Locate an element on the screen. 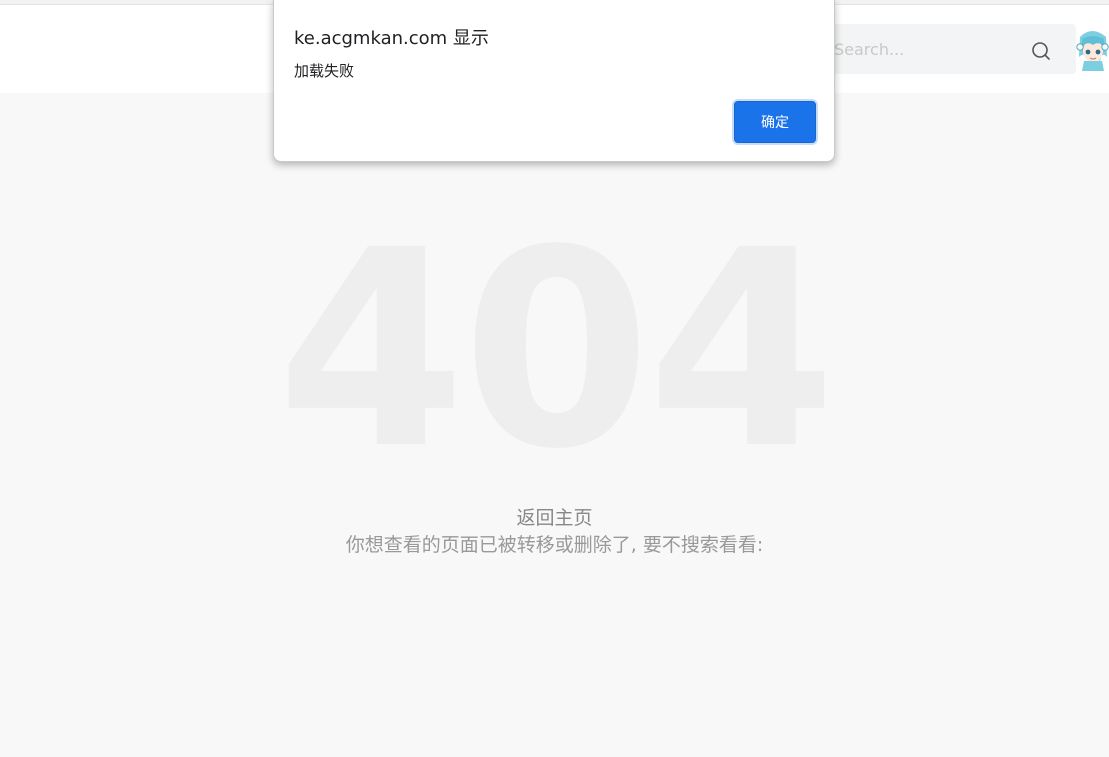  search-input is located at coordinates (920, 49).